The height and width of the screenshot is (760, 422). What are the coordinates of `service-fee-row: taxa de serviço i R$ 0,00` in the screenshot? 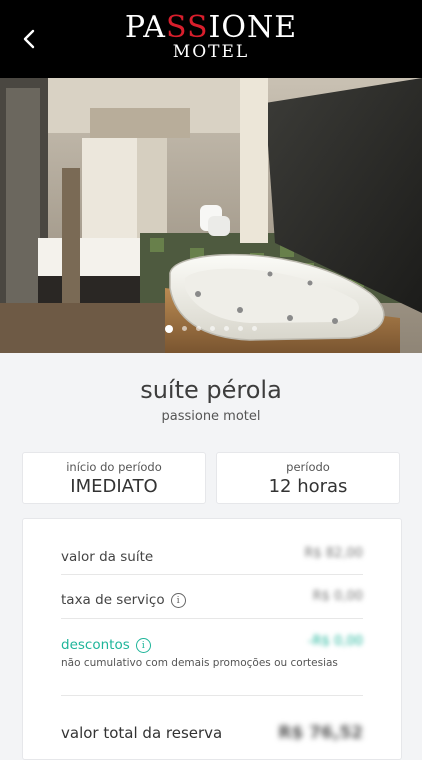 It's located at (212, 598).